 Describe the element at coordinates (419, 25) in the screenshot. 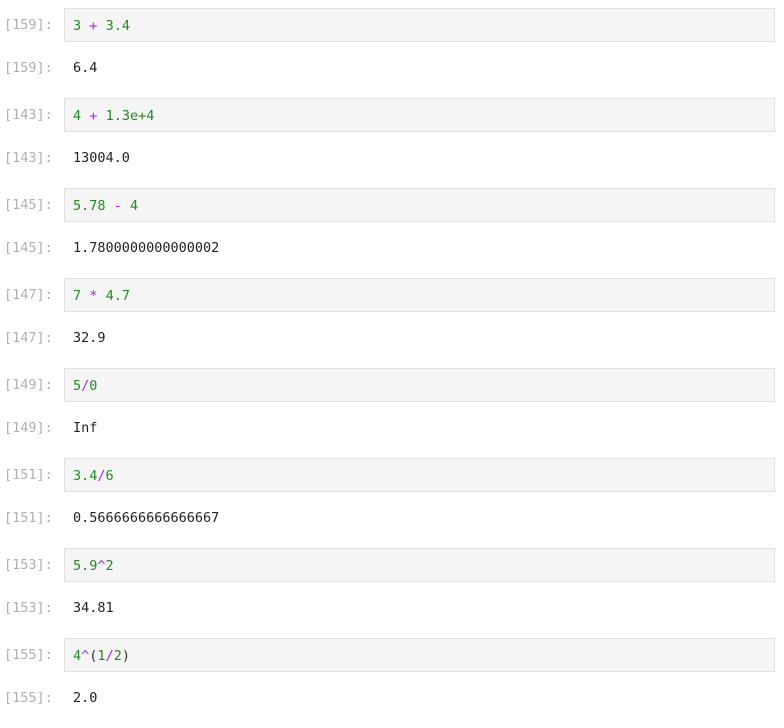

I see `code-input-area: 3 + 3.4` at that location.